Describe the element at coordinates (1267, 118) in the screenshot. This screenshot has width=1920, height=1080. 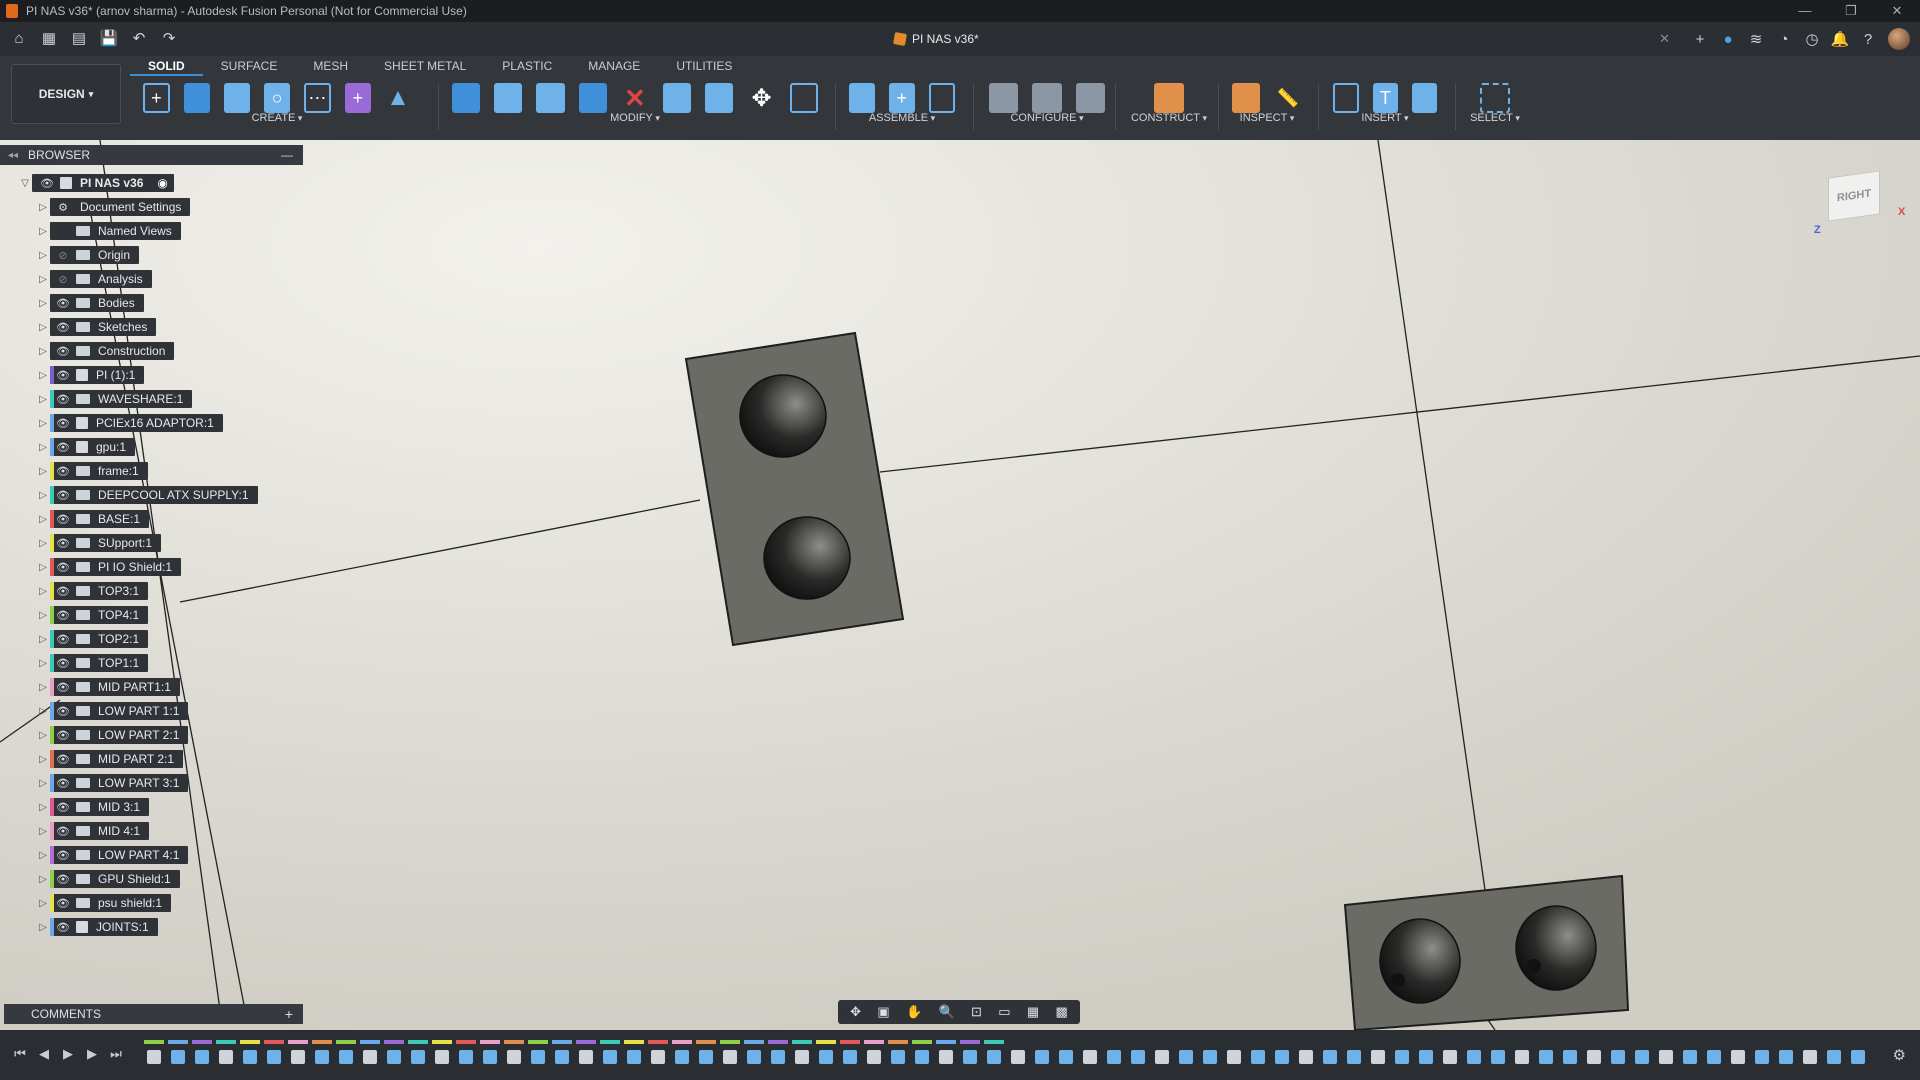
I see `inspect-group-label: INSPECT` at that location.